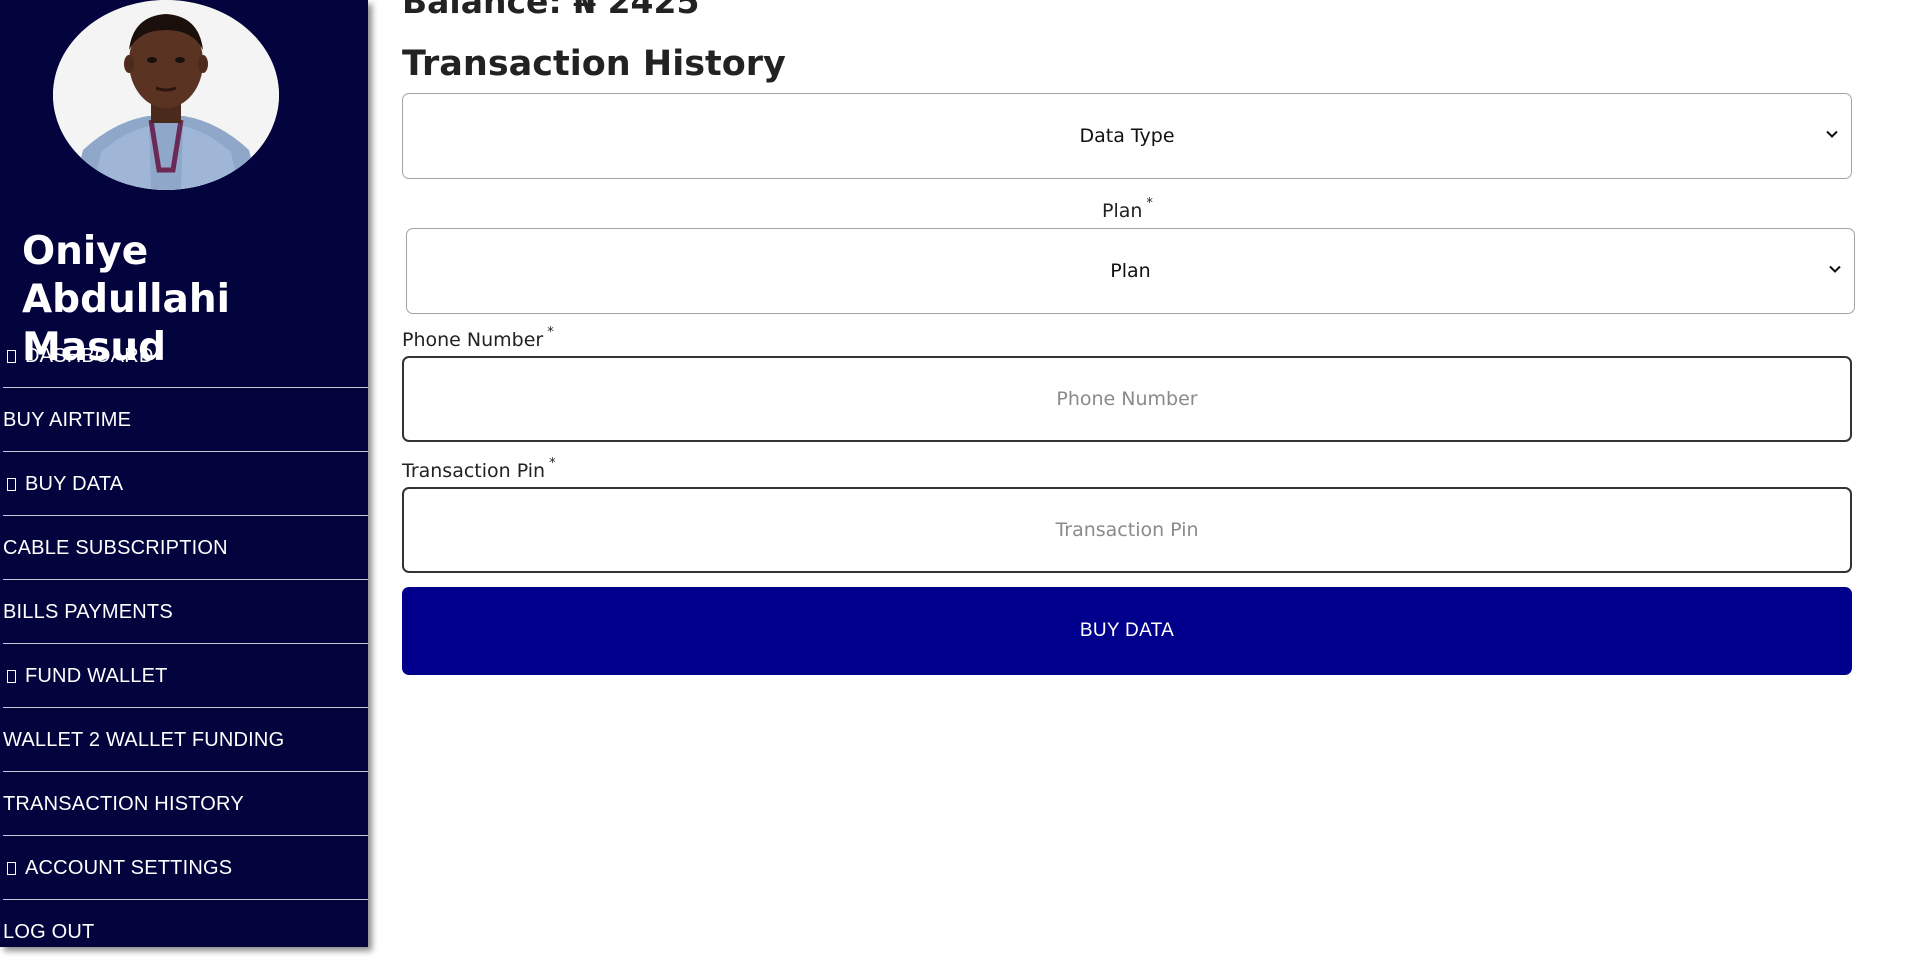 Image resolution: width=1920 pixels, height=964 pixels. What do you see at coordinates (479, 469) in the screenshot?
I see `transaction-pin-label: Transaction Pin *` at bounding box center [479, 469].